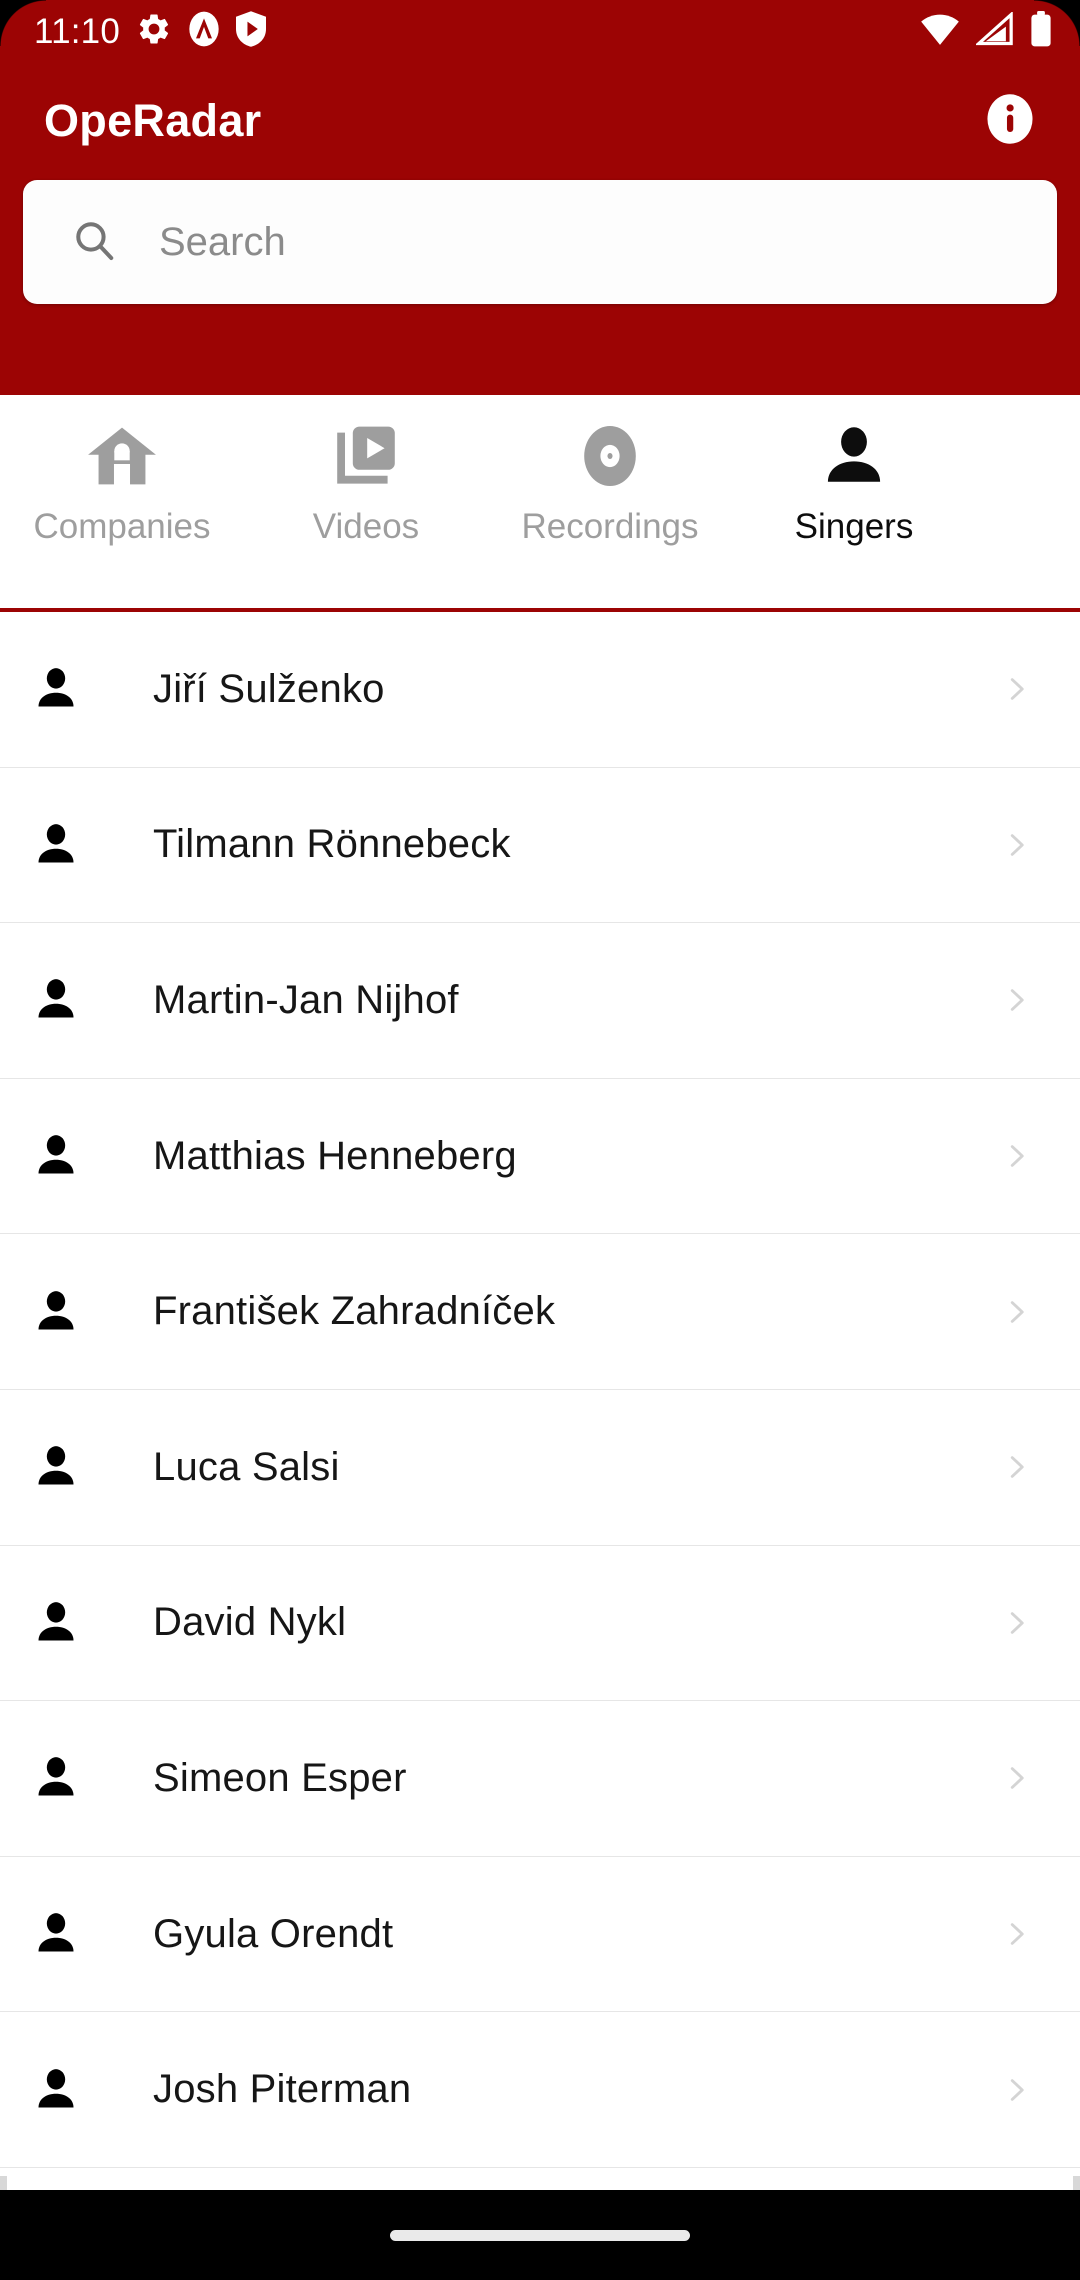  Describe the element at coordinates (540, 845) in the screenshot. I see `list-item: Tilmann Rönnebeck` at that location.